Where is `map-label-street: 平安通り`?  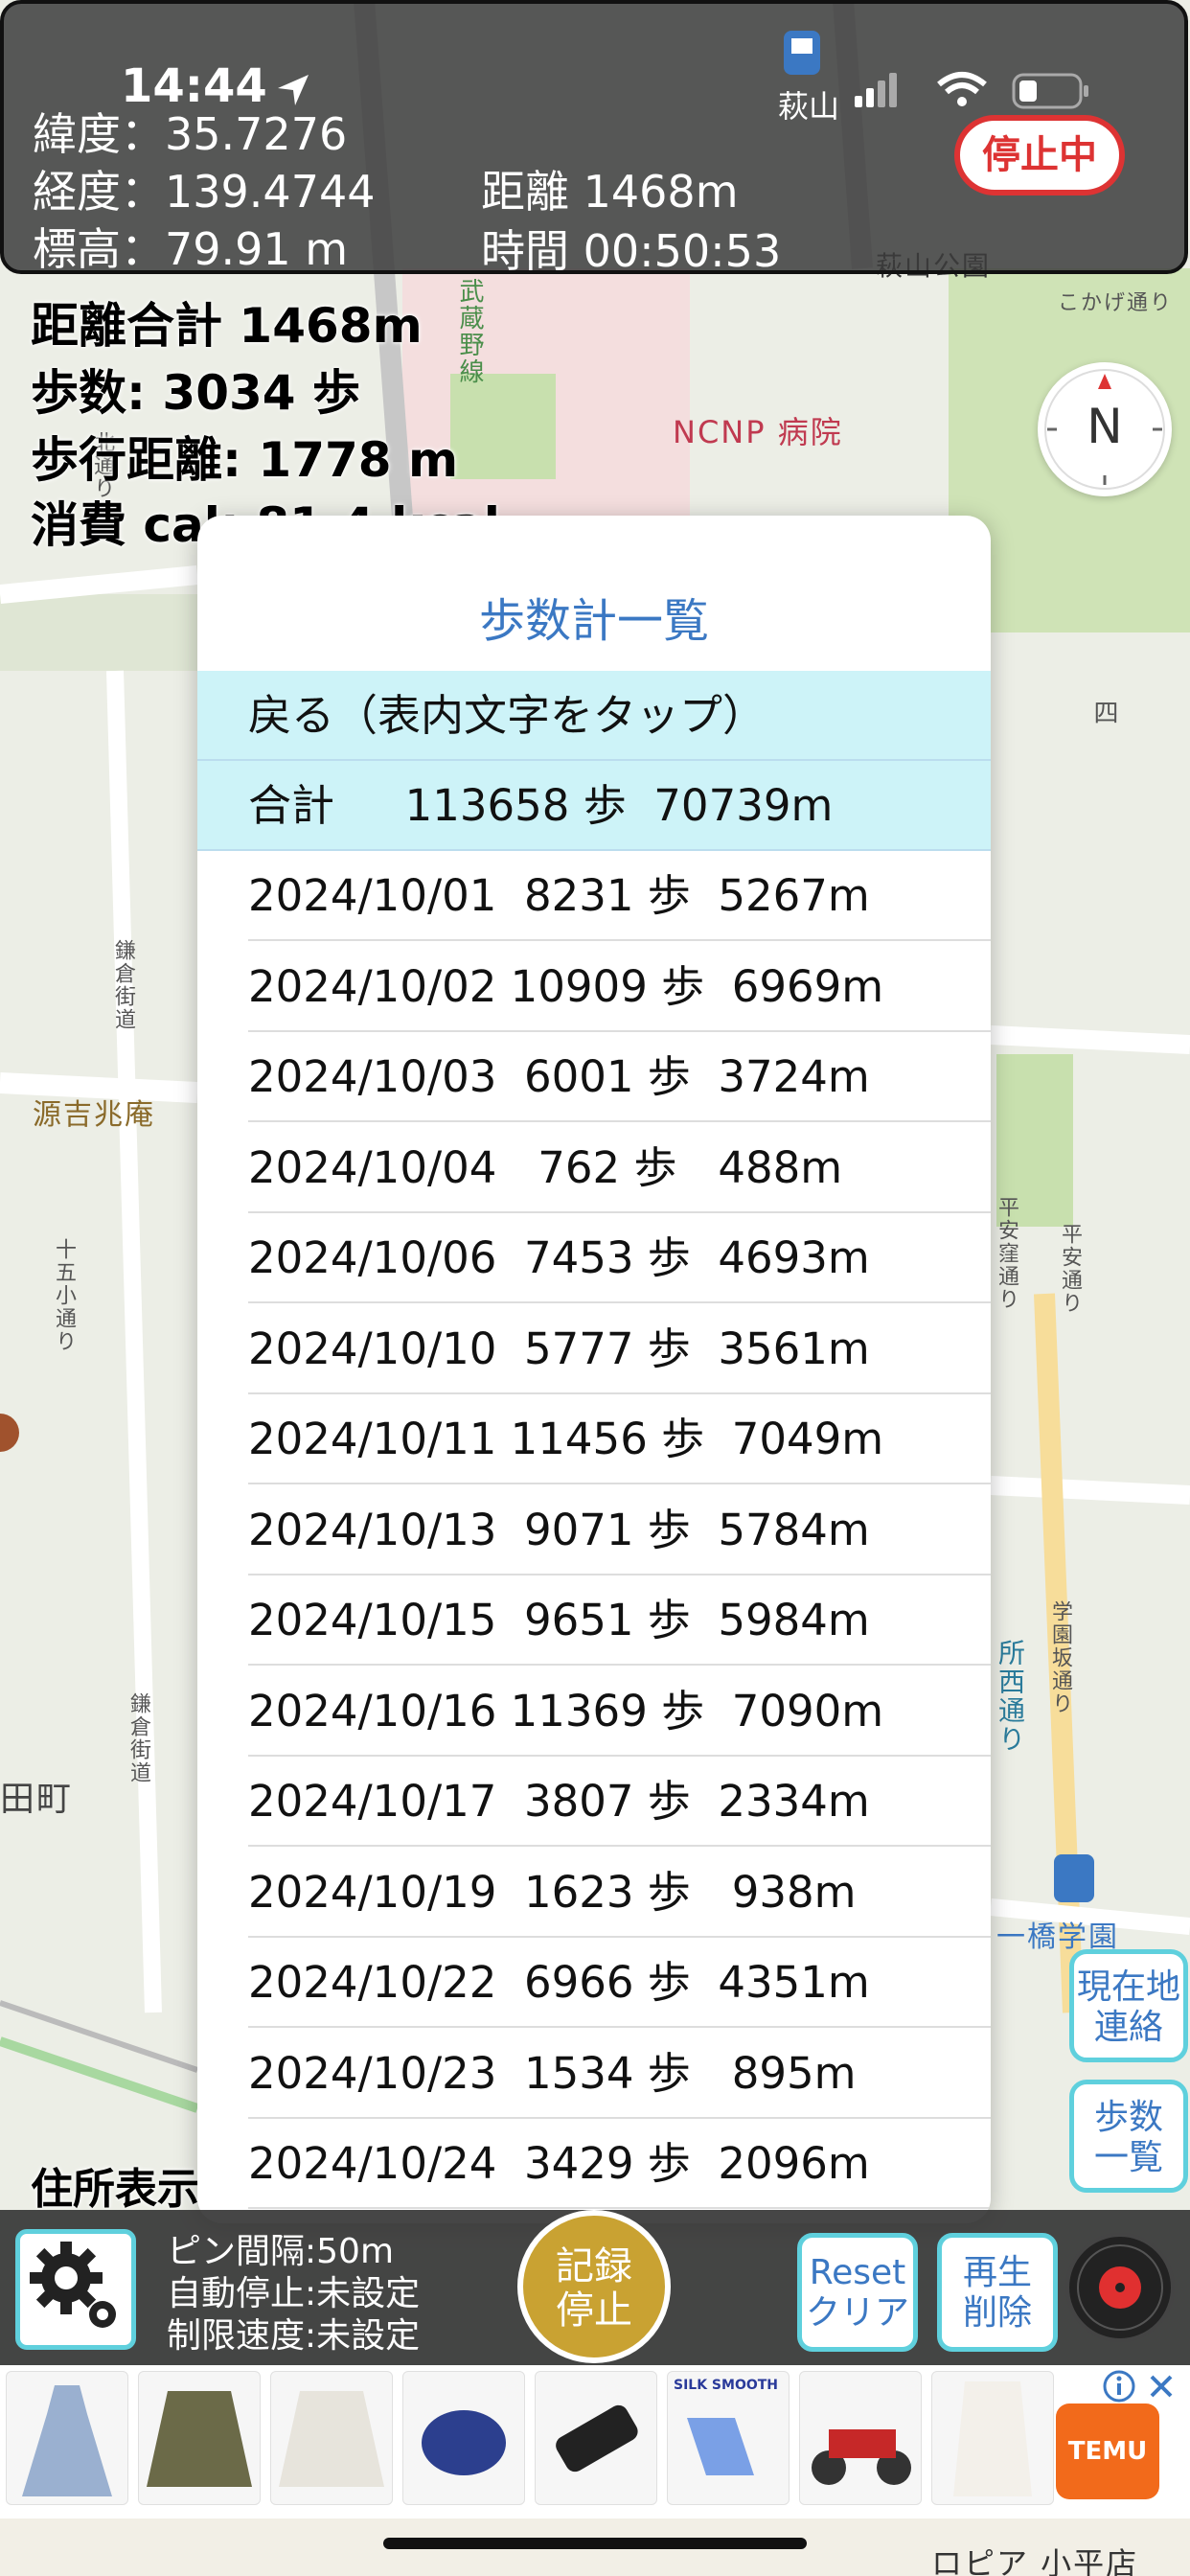
map-label-street: 平安通り is located at coordinates (1070, 1269).